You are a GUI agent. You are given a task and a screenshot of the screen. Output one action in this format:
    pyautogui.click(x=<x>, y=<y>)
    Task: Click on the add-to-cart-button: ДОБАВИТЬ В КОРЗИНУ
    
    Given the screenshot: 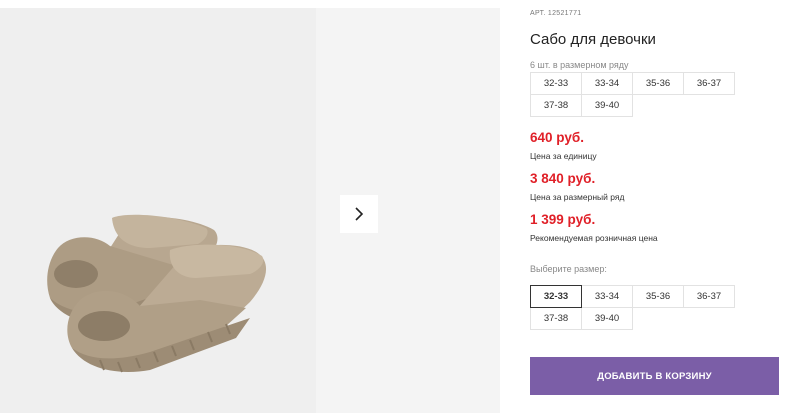 What is the action you would take?
    pyautogui.click(x=654, y=376)
    